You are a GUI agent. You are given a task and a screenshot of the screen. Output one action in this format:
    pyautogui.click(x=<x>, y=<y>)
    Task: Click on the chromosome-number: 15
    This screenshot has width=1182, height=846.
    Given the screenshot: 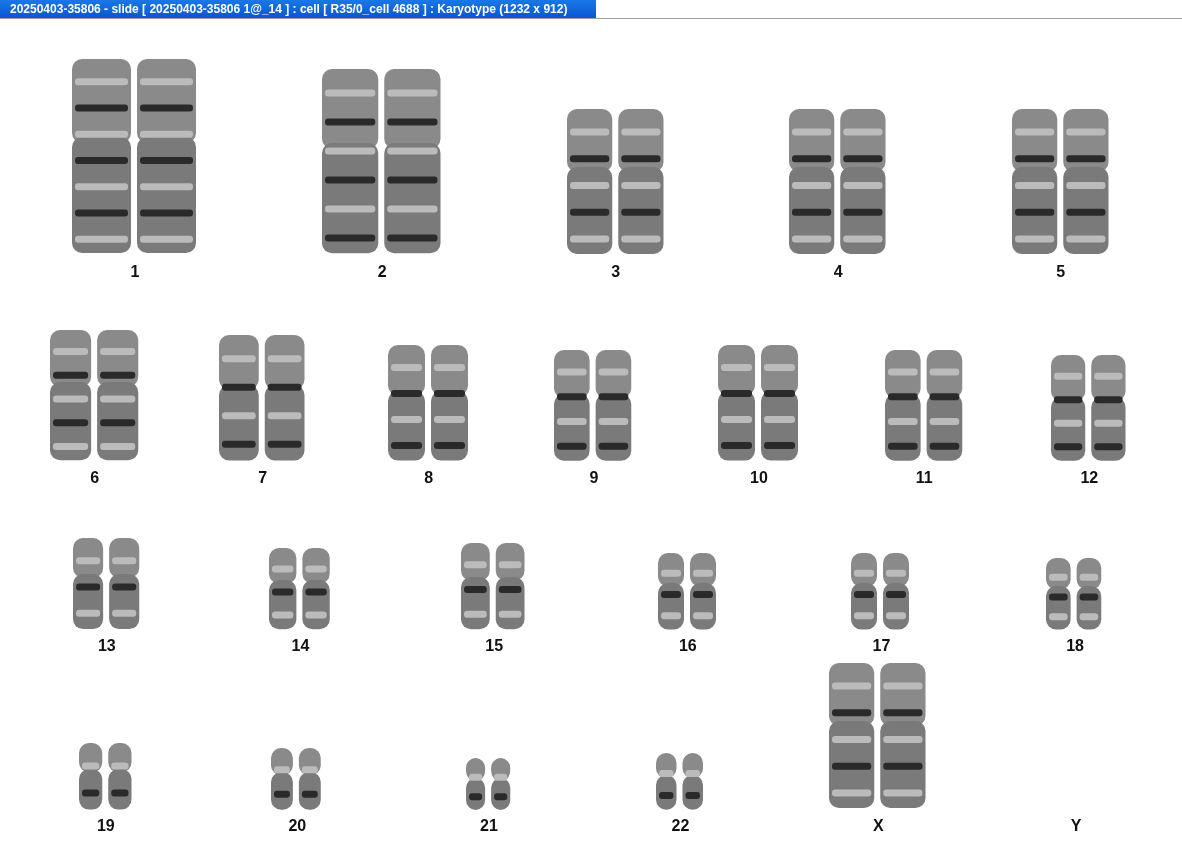 What is the action you would take?
    pyautogui.click(x=494, y=646)
    